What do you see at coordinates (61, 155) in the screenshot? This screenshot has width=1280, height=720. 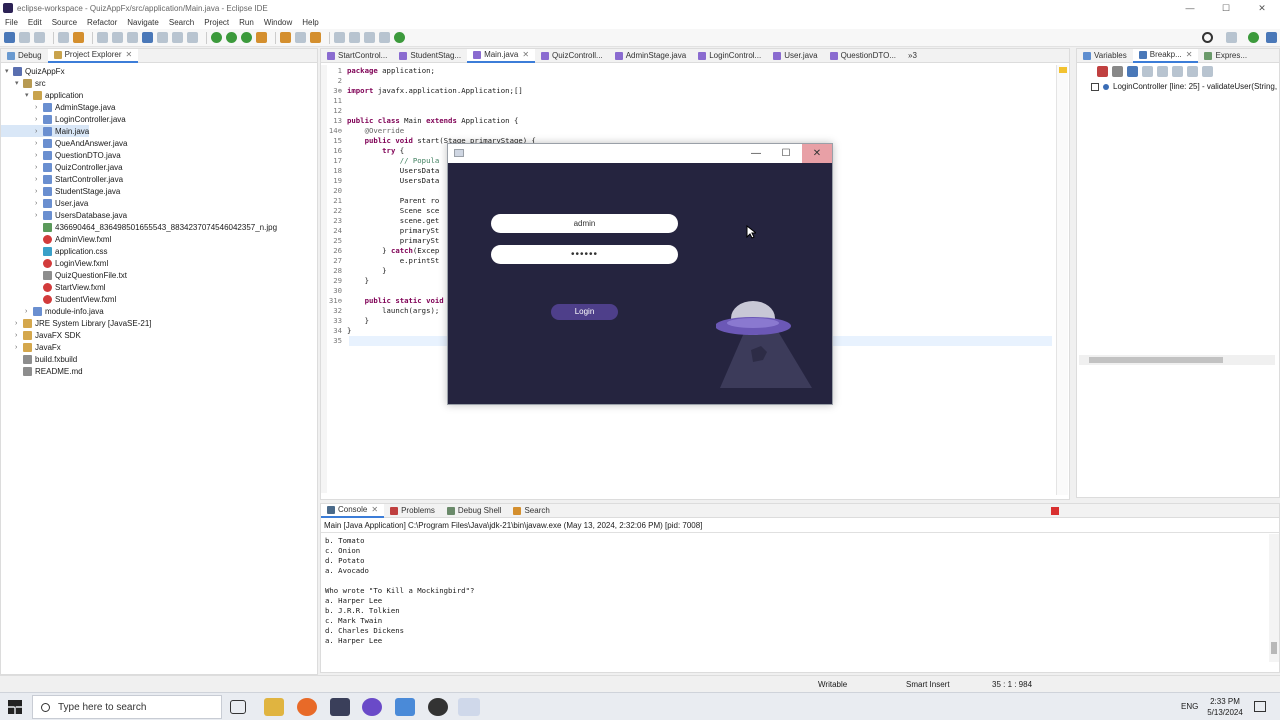 I see `tree-item: › QuestionDTO.java` at bounding box center [61, 155].